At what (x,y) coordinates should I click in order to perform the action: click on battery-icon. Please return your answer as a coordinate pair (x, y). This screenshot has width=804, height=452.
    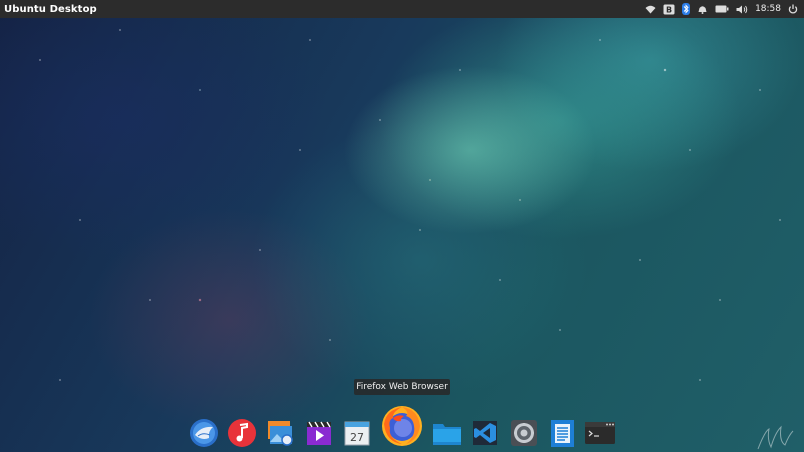
    Looking at the image, I should click on (722, 9).